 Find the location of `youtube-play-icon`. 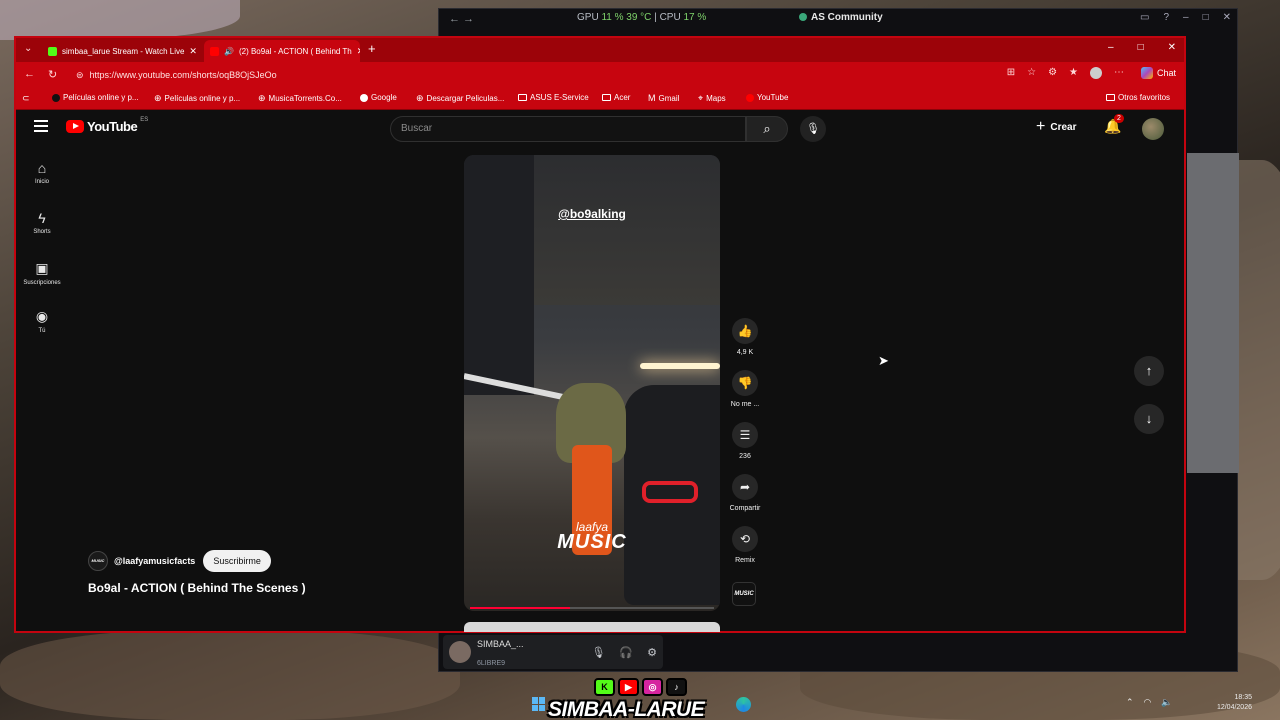

youtube-play-icon is located at coordinates (75, 126).